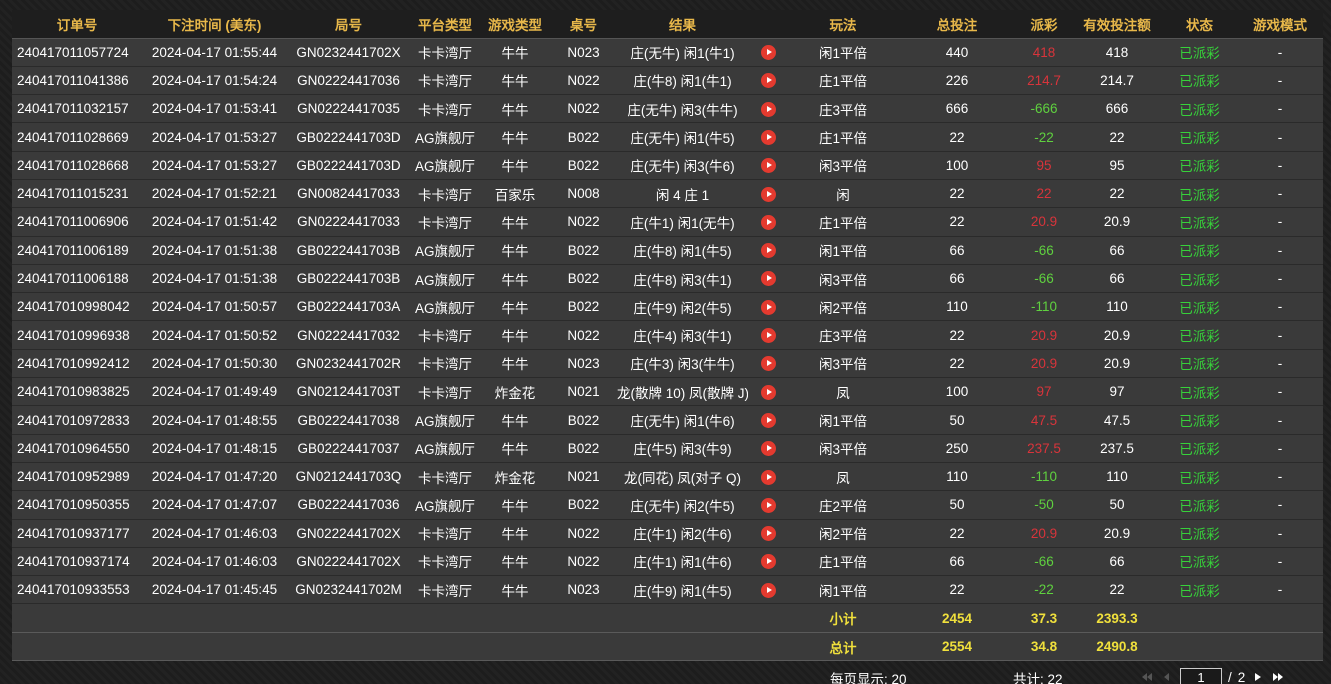 The width and height of the screenshot is (1331, 684). What do you see at coordinates (682, 392) in the screenshot?
I see `result-cell: 龙(散牌 10) 凤(散牌 J)` at bounding box center [682, 392].